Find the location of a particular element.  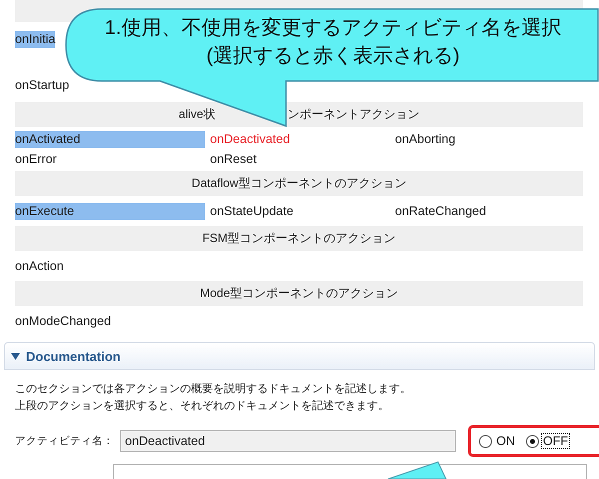

action-item: onError is located at coordinates (36, 159).